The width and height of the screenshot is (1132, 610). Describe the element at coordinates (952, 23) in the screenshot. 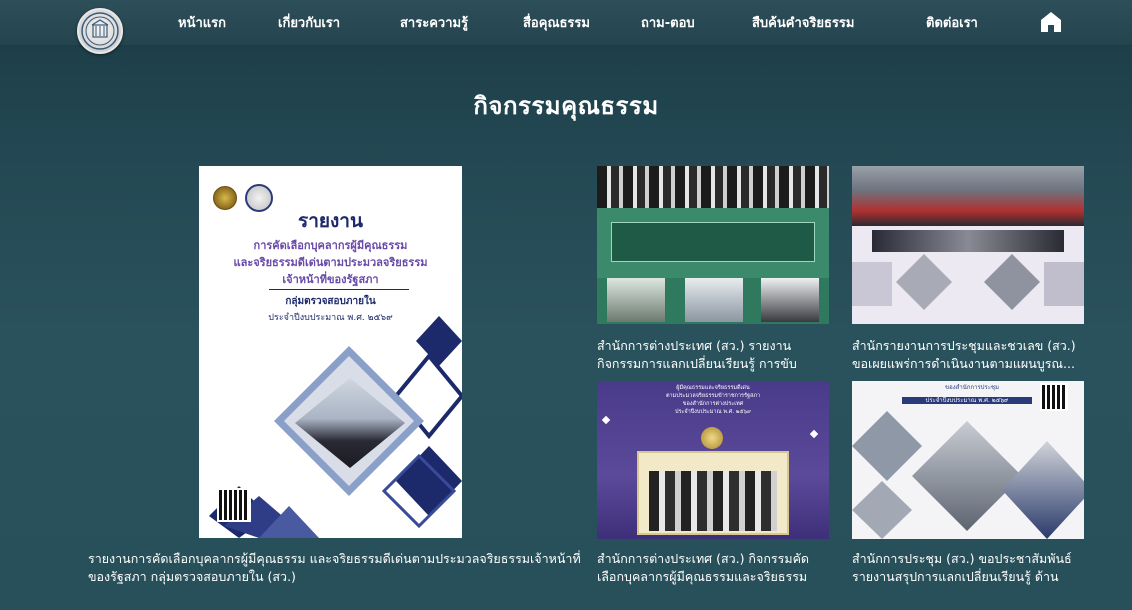

I see `nav-item-contact: ติดต่อเรา` at that location.